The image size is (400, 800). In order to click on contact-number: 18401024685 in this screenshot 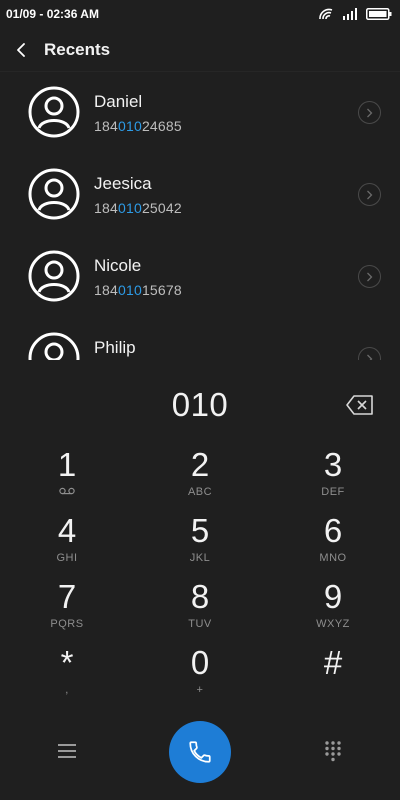, I will do `click(138, 126)`.